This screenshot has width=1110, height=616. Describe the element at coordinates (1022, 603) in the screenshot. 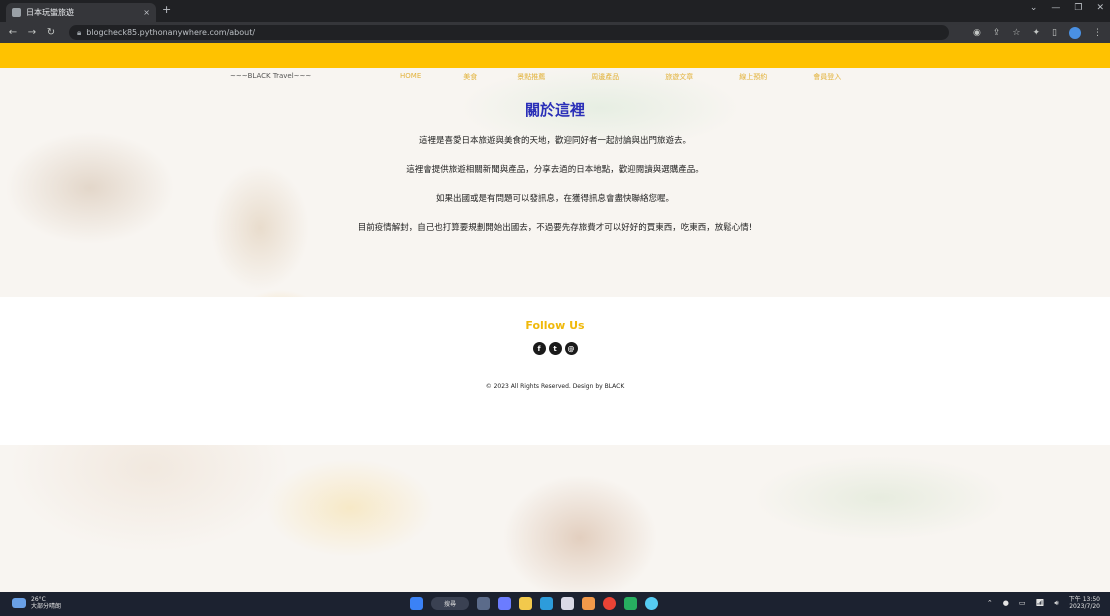

I see `tray-display-icon: ▭` at that location.